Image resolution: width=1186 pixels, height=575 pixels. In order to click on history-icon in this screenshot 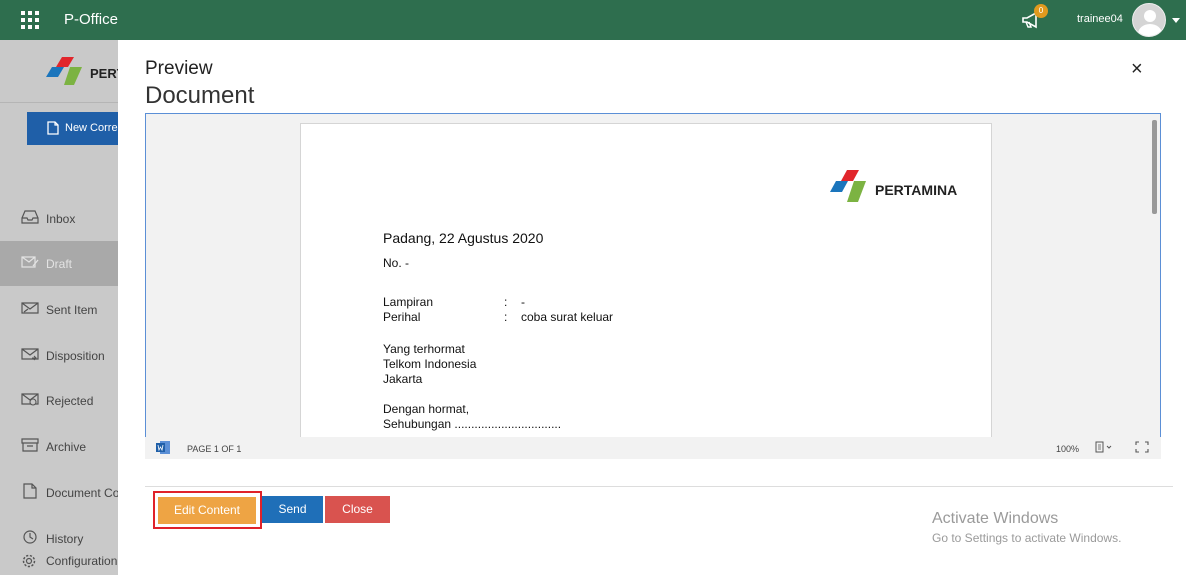, I will do `click(30, 537)`.